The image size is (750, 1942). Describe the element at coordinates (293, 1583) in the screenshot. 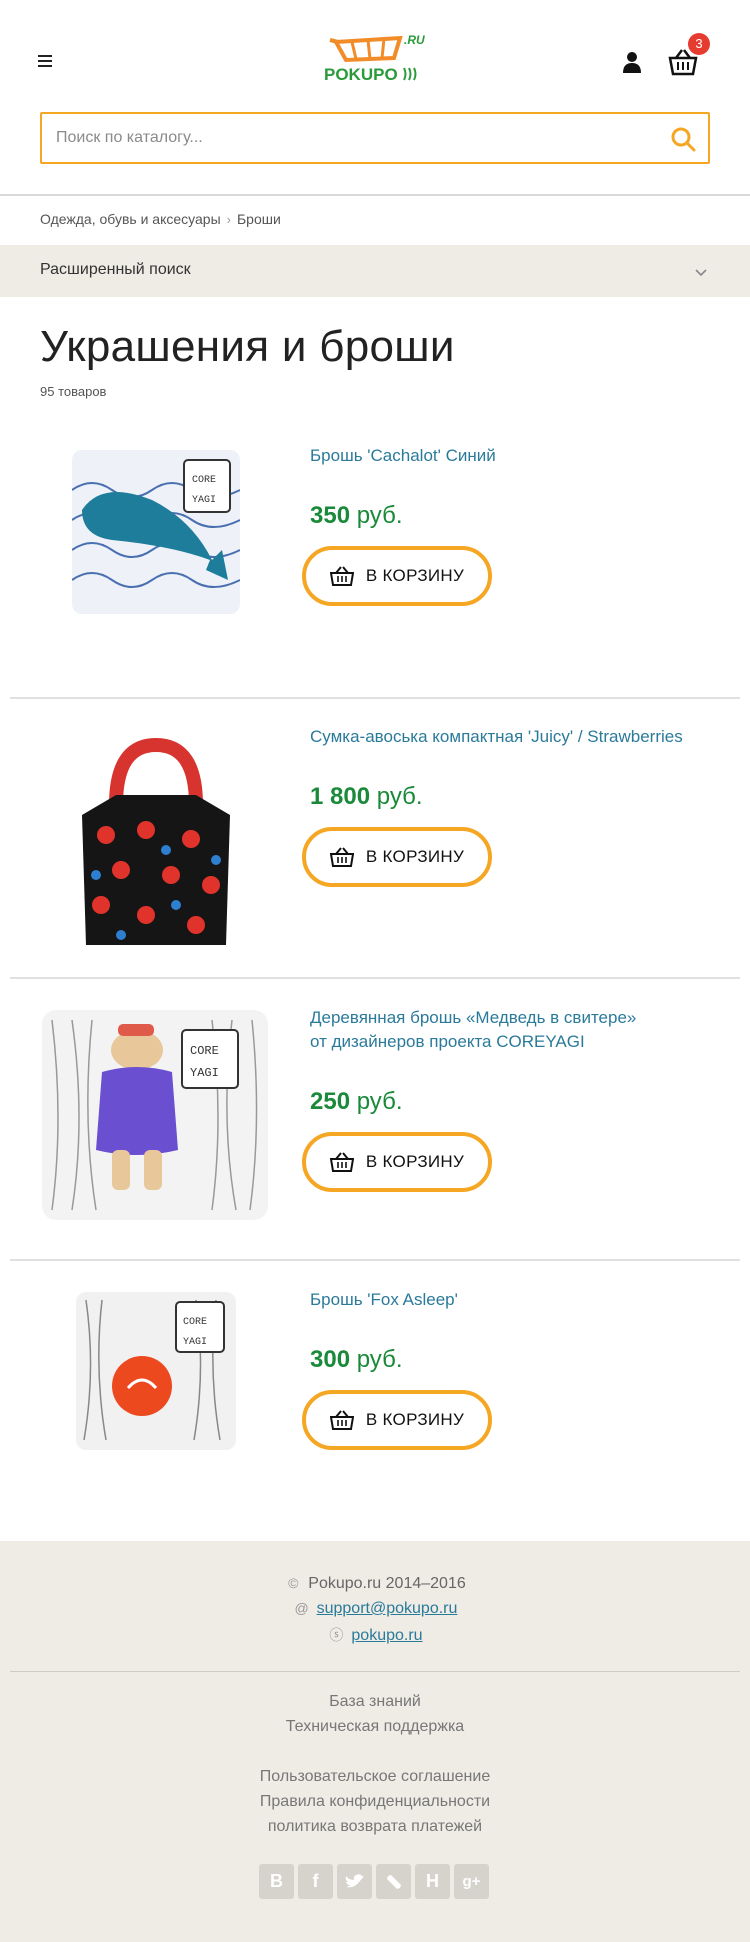

I see `copyright-icon: ©` at that location.